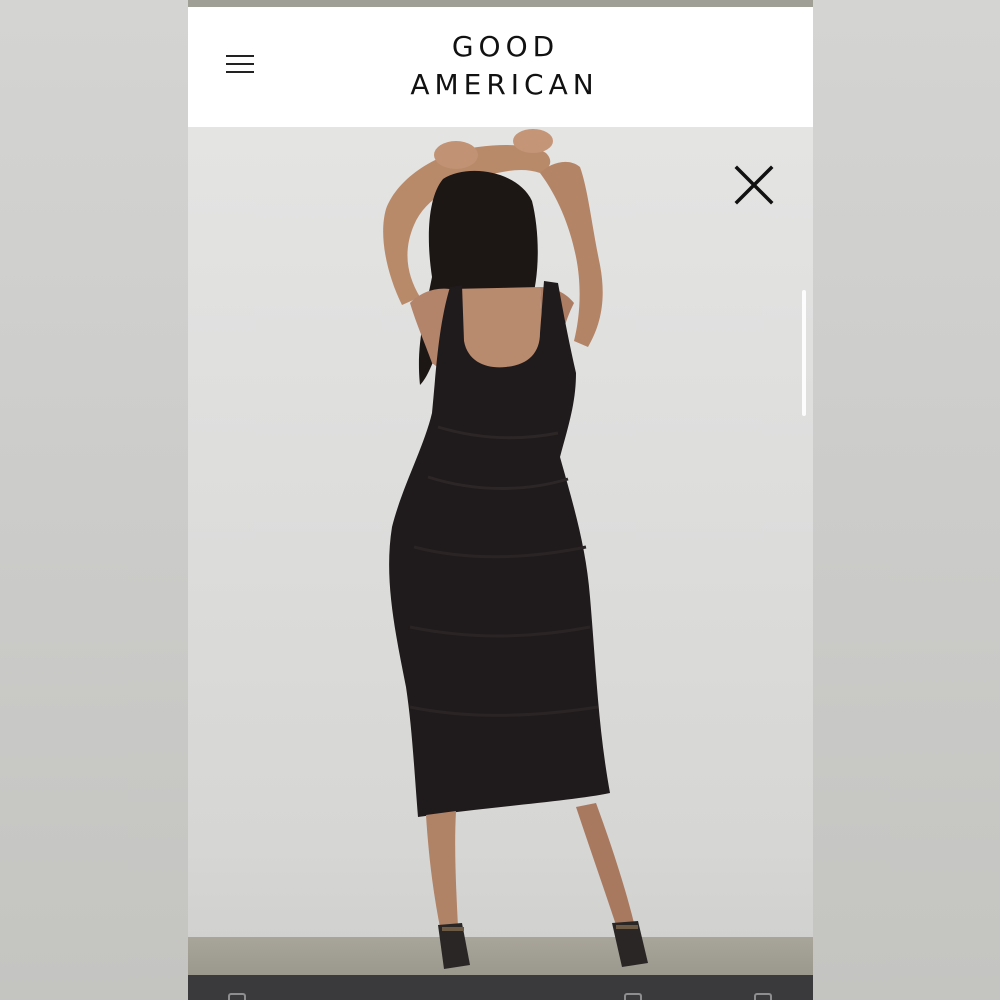 This screenshot has height=1000, width=1000. Describe the element at coordinates (504, 84) in the screenshot. I see `brand-line-2: AMERICAN` at that location.